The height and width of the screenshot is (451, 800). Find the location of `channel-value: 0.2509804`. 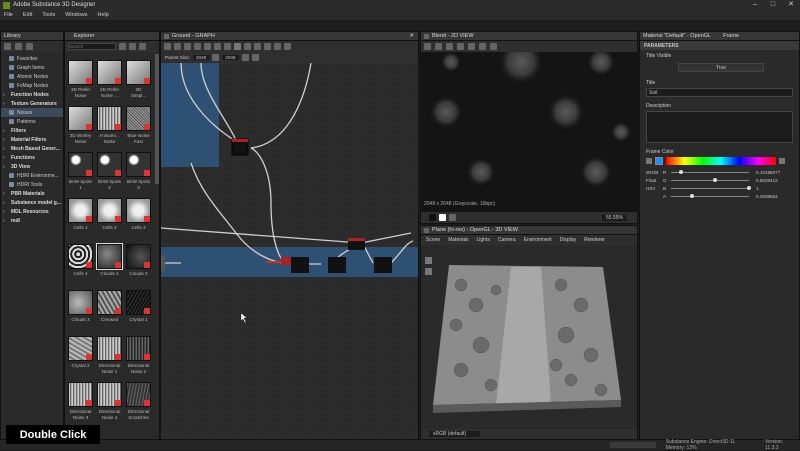

channel-value: 0.2509804 is located at coordinates (767, 196).